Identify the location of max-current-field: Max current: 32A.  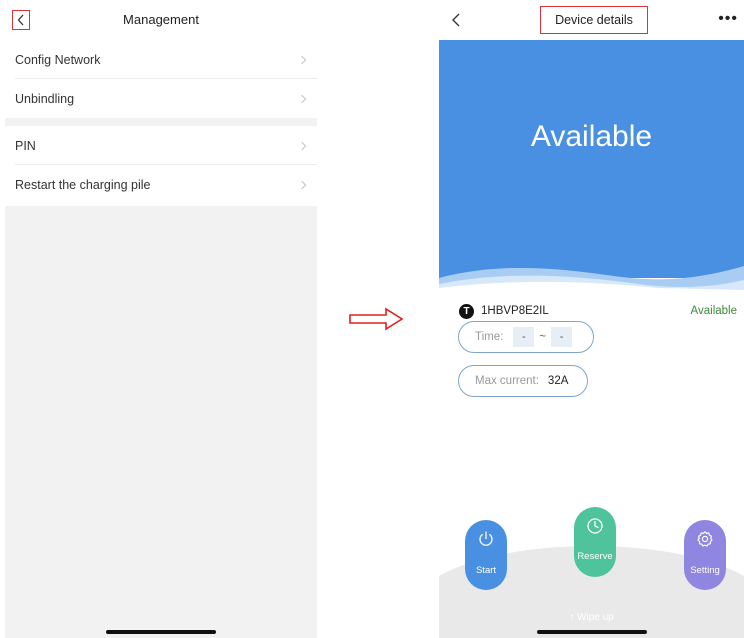
(523, 381).